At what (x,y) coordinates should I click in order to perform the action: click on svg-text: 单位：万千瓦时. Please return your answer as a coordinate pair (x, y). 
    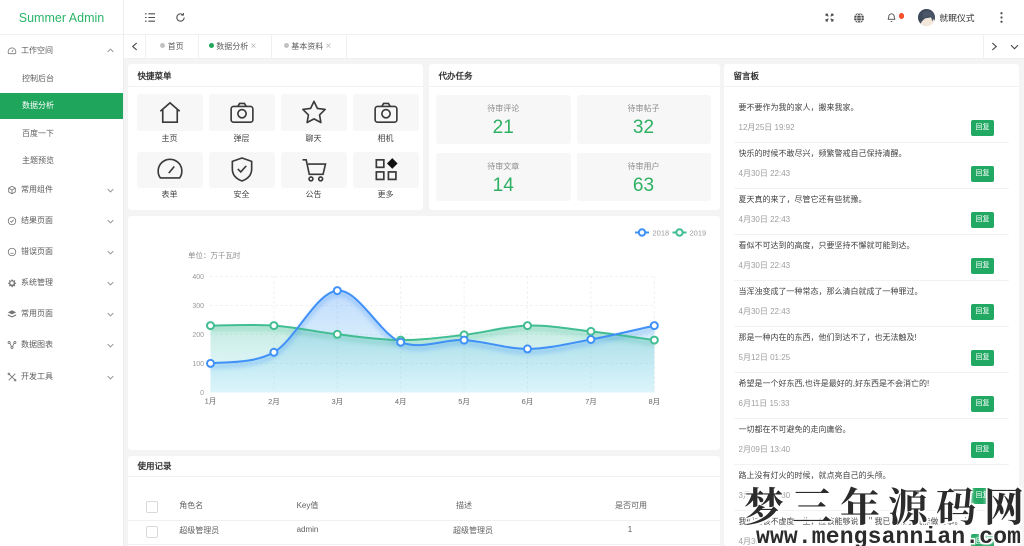
    Looking at the image, I should click on (214, 255).